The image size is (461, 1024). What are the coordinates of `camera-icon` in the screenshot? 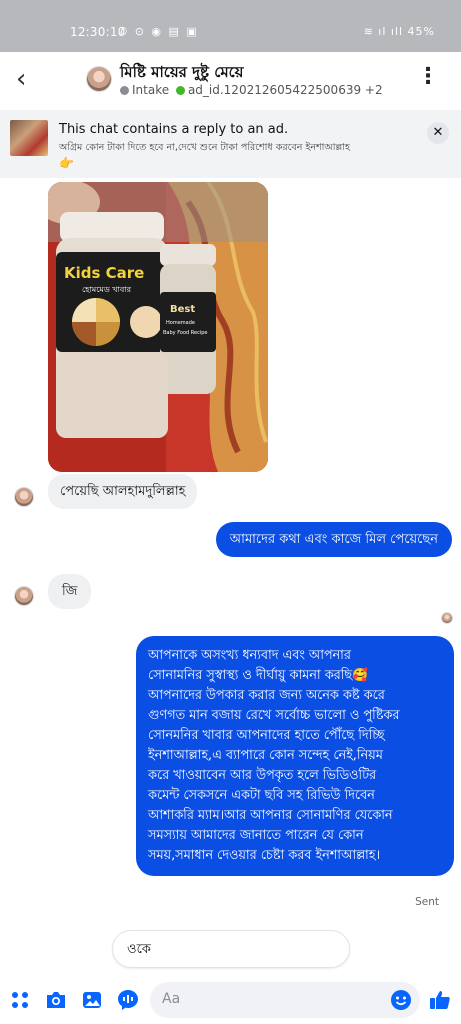 It's located at (56, 1000).